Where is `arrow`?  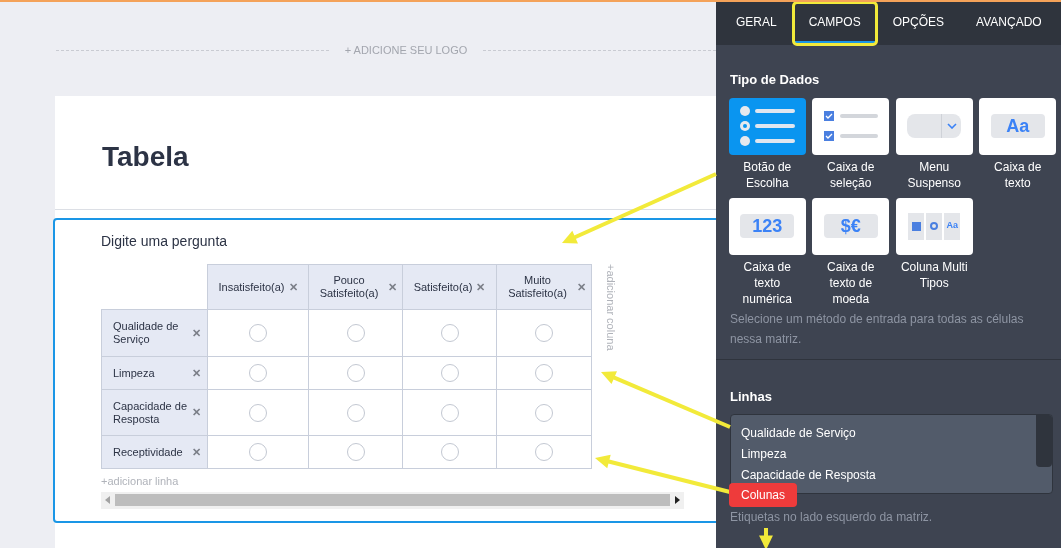
arrow is located at coordinates (766, 538).